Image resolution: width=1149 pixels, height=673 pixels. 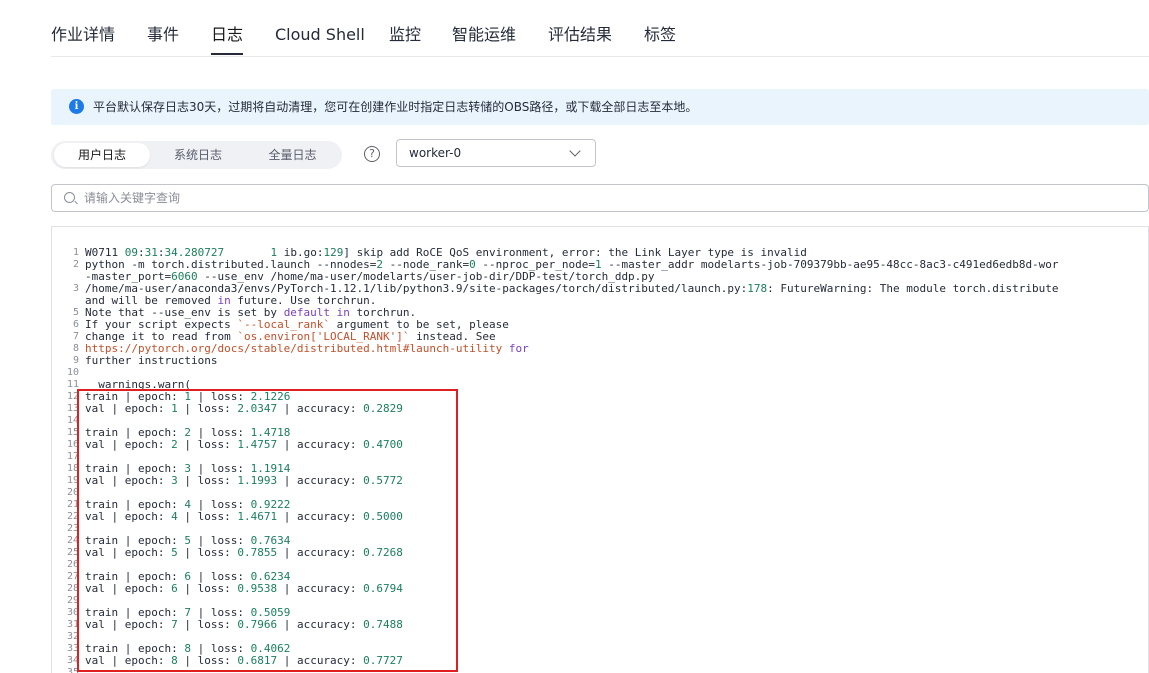 I want to click on line-number: 24, so click(x=72, y=540).